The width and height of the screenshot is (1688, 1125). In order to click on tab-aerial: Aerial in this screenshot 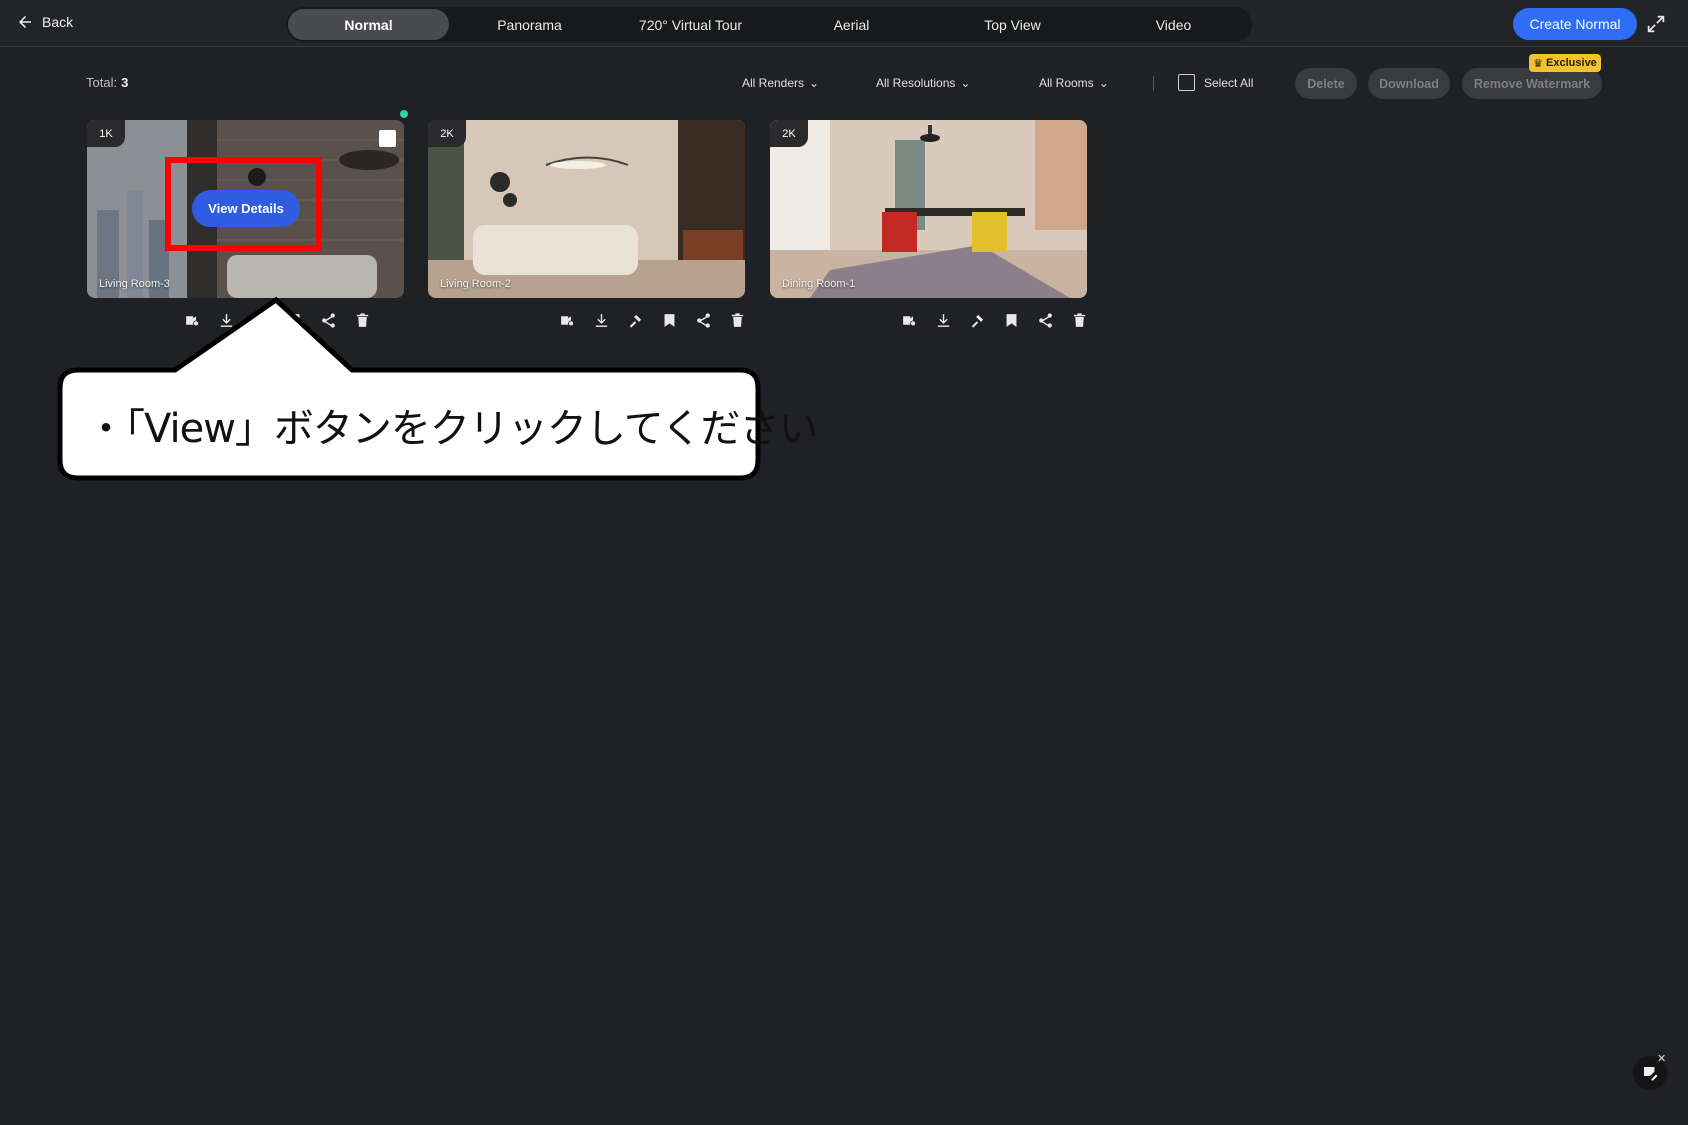, I will do `click(851, 24)`.